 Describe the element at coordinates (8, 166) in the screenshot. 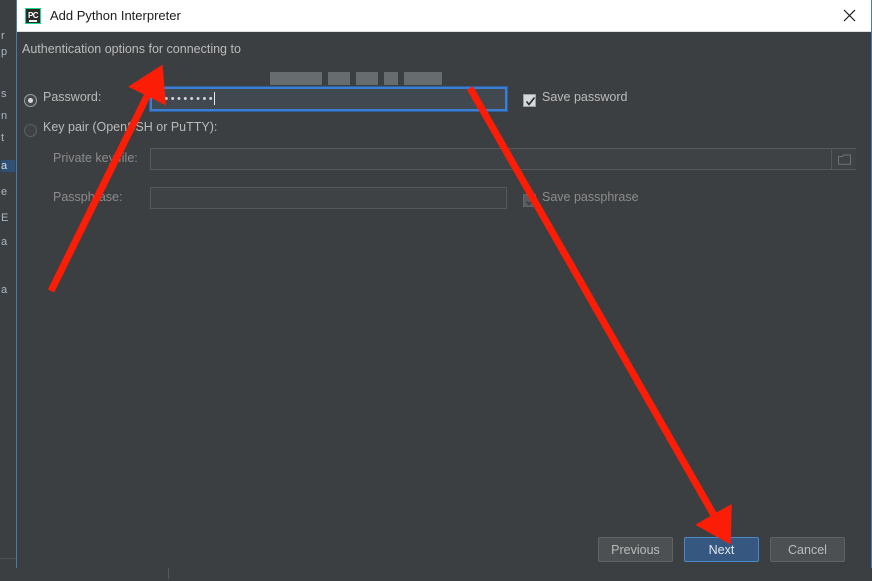

I see `bg-text-fragment-selected: a` at that location.